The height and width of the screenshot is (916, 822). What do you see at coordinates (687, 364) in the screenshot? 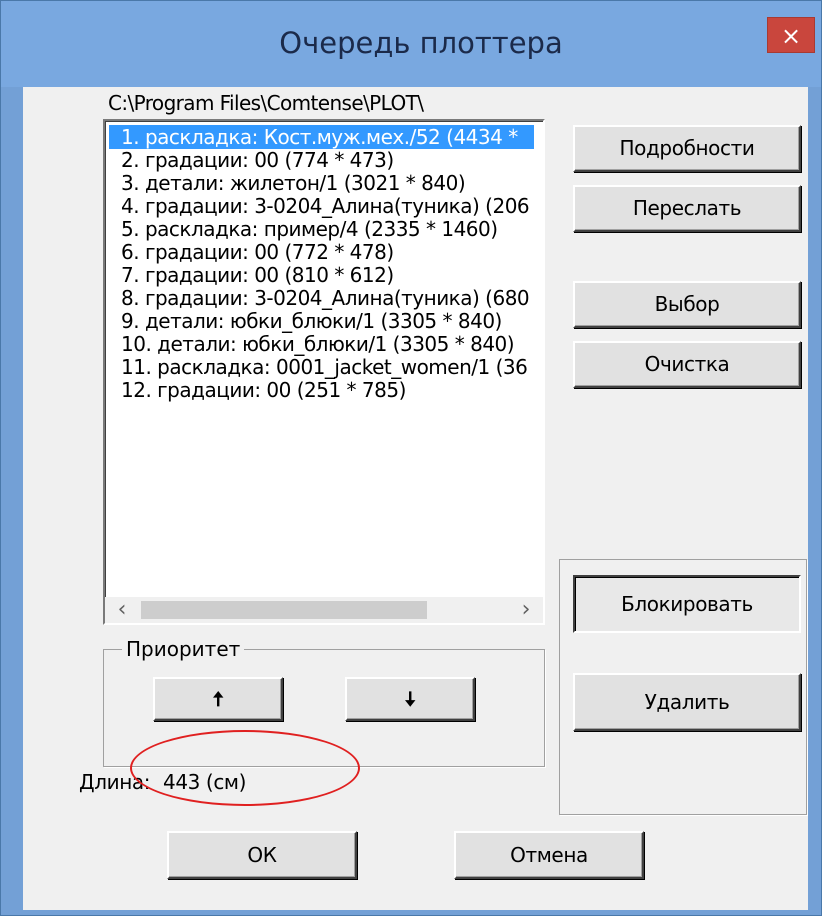
I see `clear-button: Очистка` at bounding box center [687, 364].